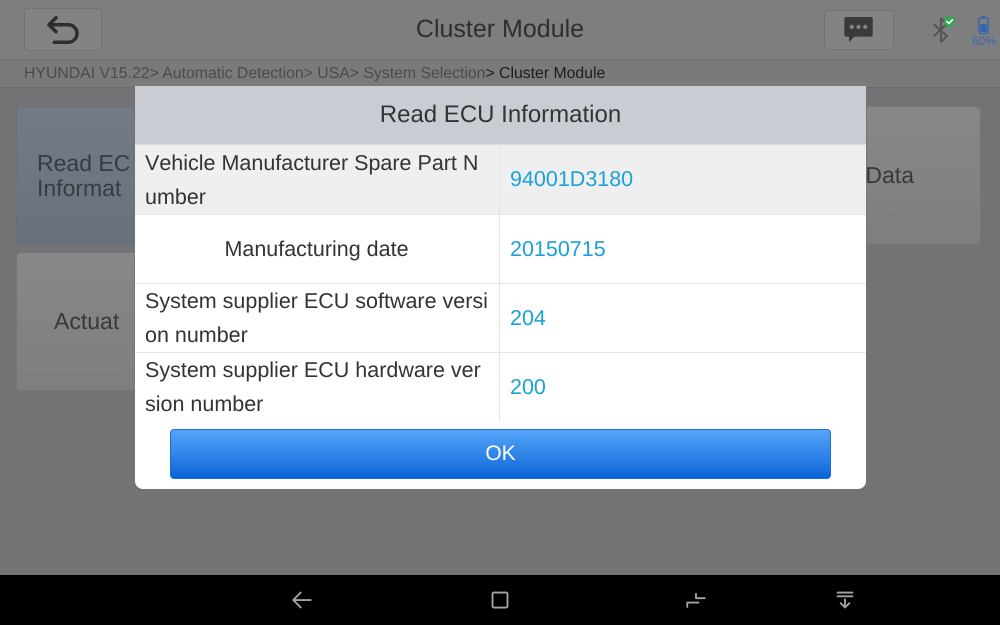 This screenshot has height=625, width=1000. What do you see at coordinates (984, 25) in the screenshot?
I see `battery-icon` at bounding box center [984, 25].